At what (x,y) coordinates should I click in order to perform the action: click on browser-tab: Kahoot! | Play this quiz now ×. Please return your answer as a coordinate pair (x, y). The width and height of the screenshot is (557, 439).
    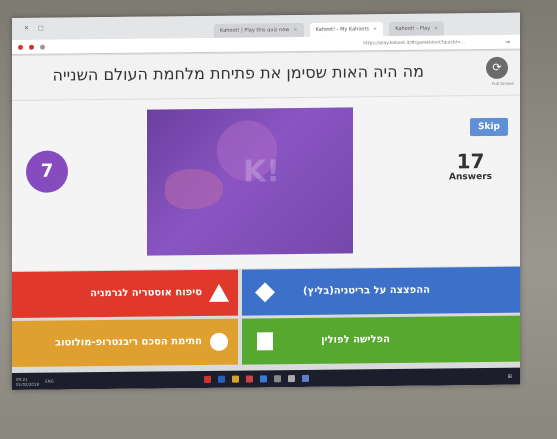
    Looking at the image, I should click on (259, 30).